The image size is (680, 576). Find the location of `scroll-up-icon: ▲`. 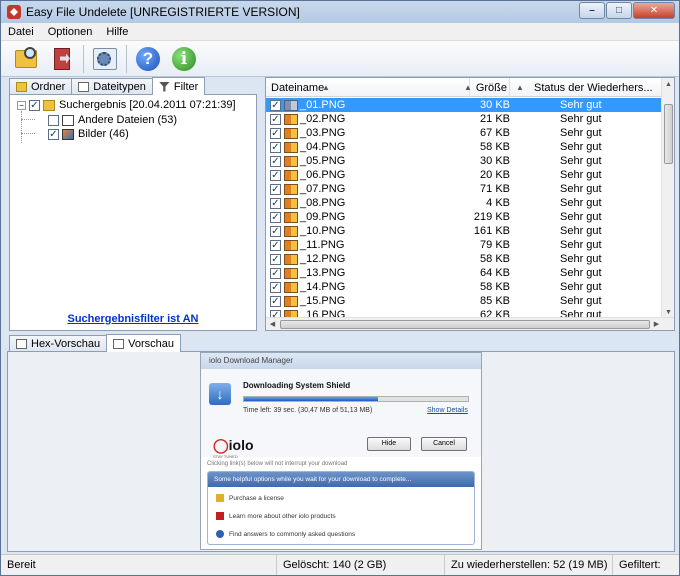

scroll-up-icon: ▲ is located at coordinates (668, 84).